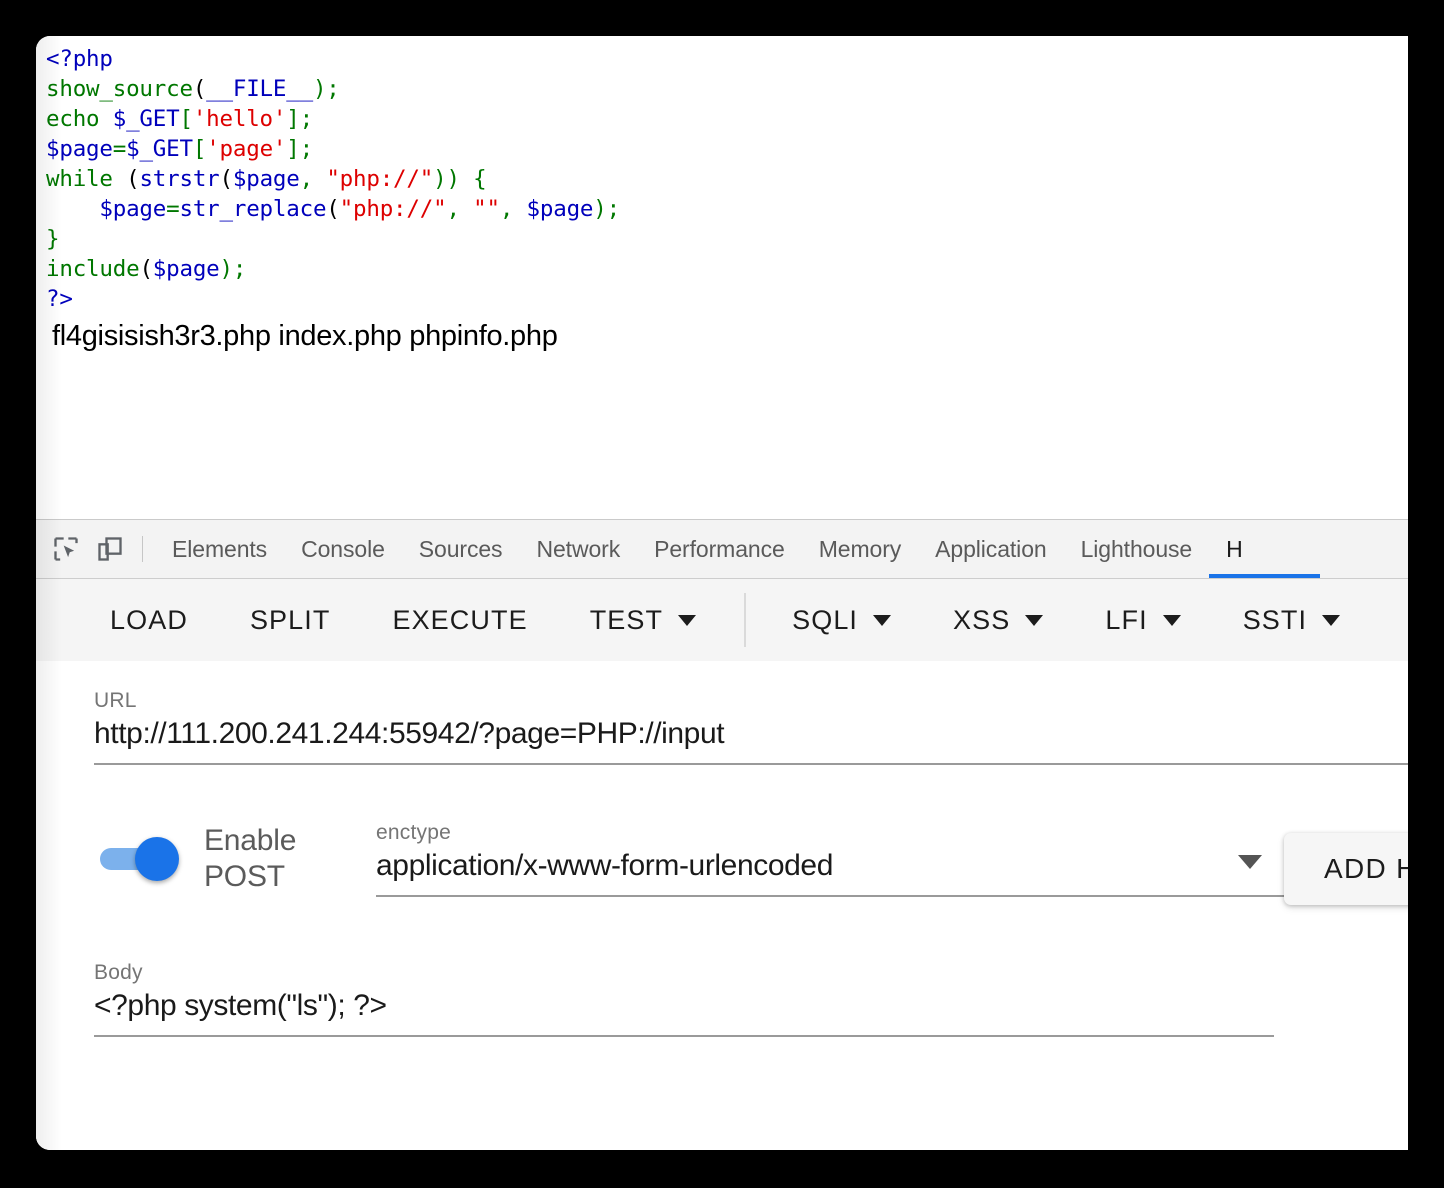  Describe the element at coordinates (119, 89) in the screenshot. I see `code-token: show_source` at that location.